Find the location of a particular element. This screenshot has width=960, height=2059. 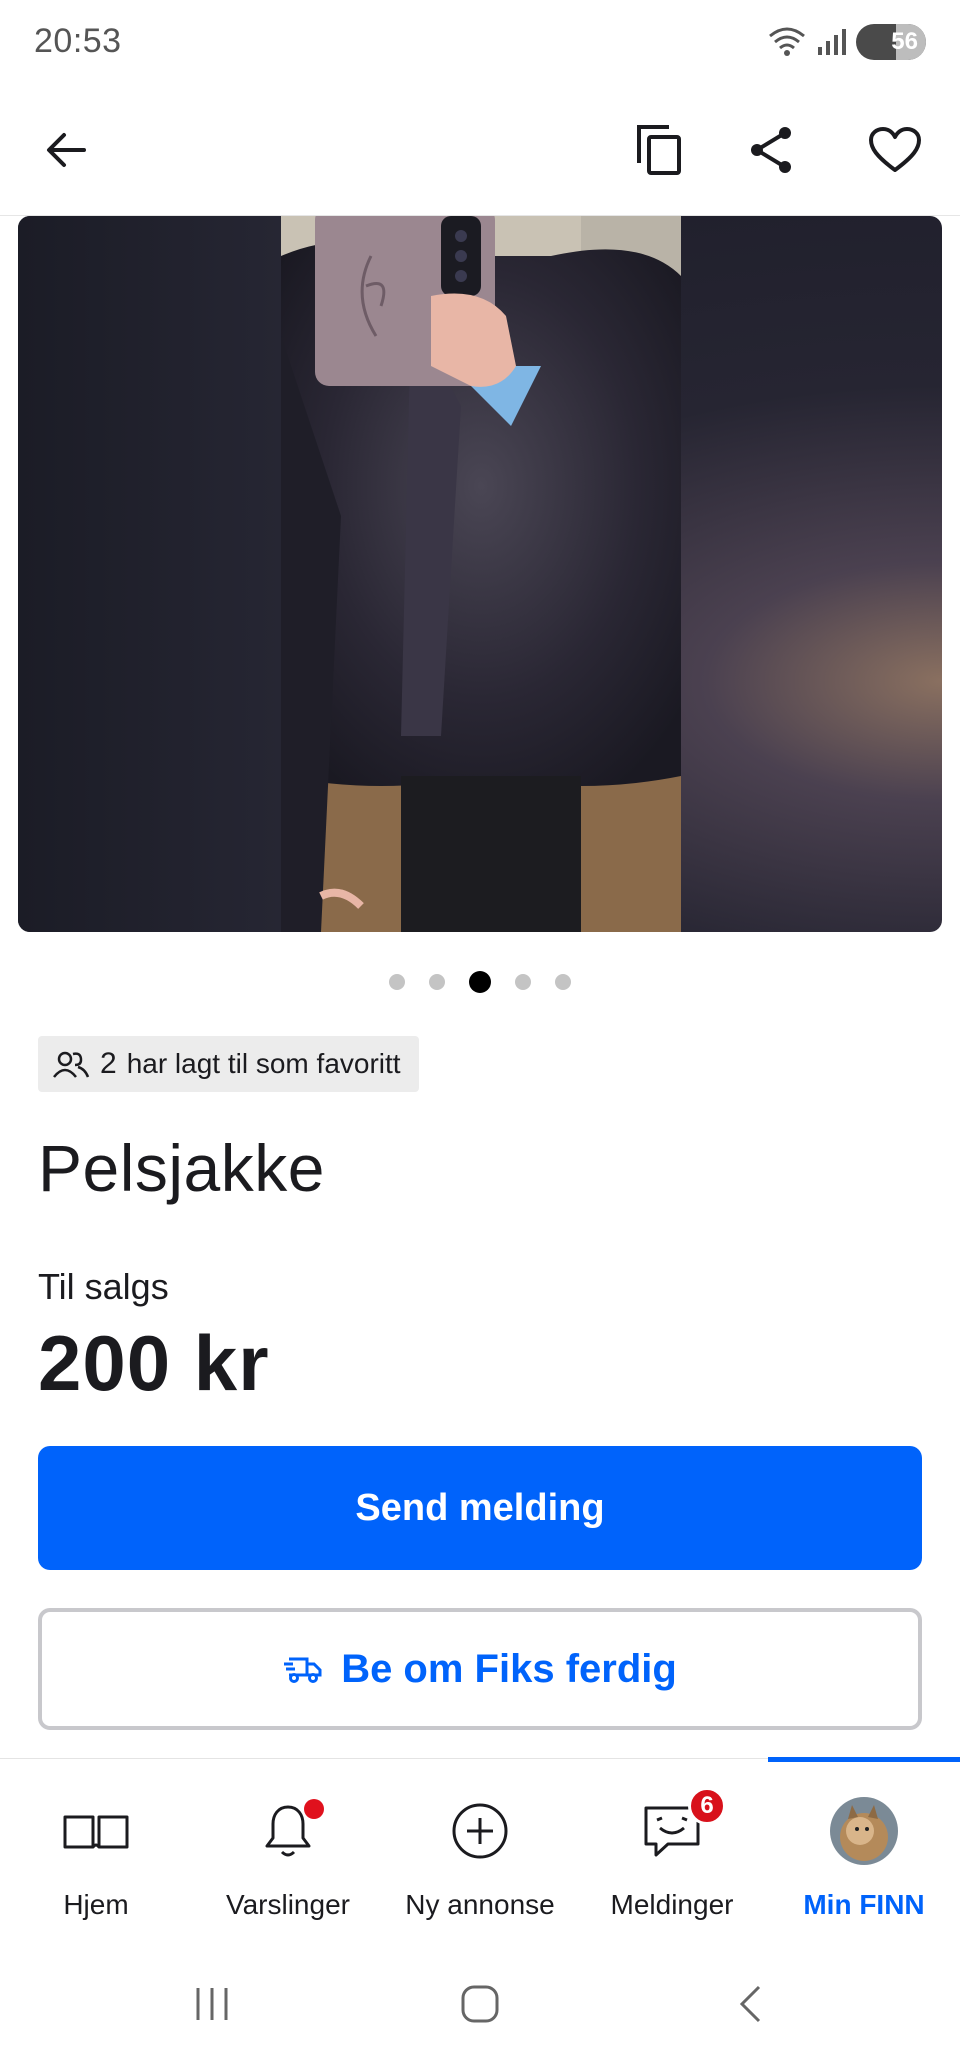

nav-label-hjem: Hjem is located at coordinates (96, 1904).